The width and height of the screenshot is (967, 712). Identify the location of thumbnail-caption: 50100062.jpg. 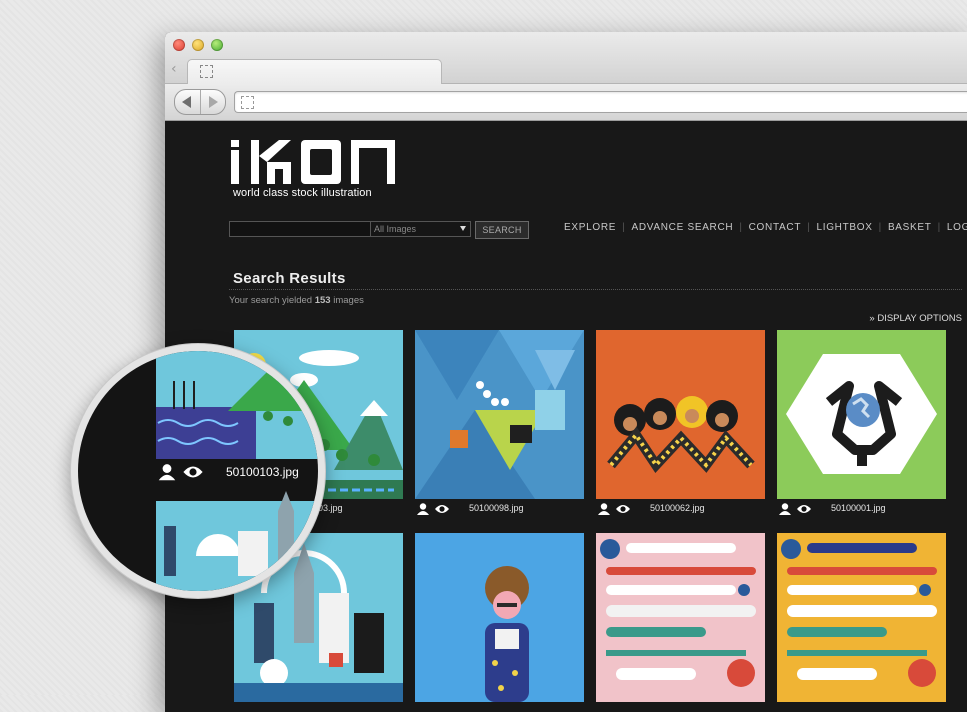
(650, 508).